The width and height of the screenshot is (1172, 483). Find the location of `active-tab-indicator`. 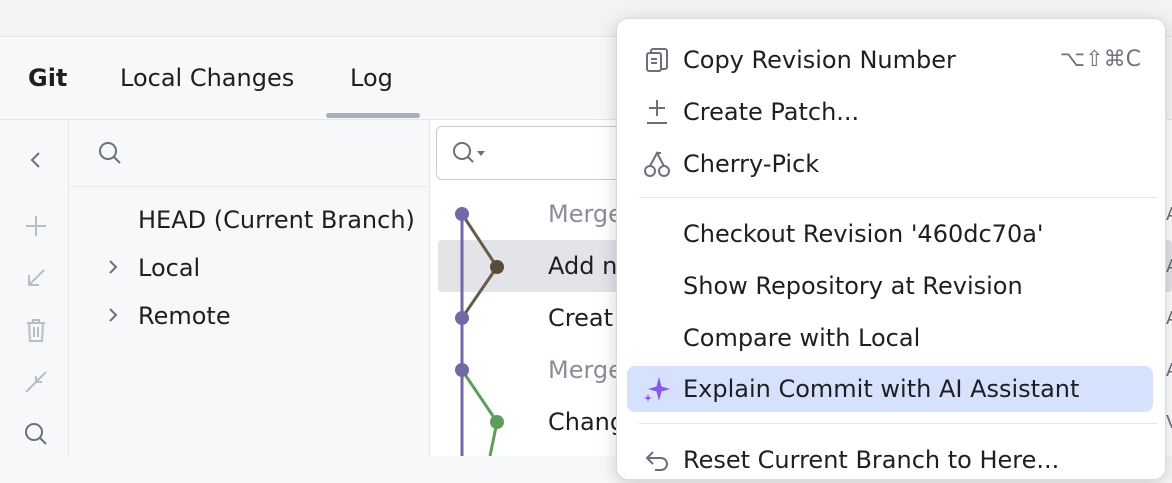

active-tab-indicator is located at coordinates (373, 115).